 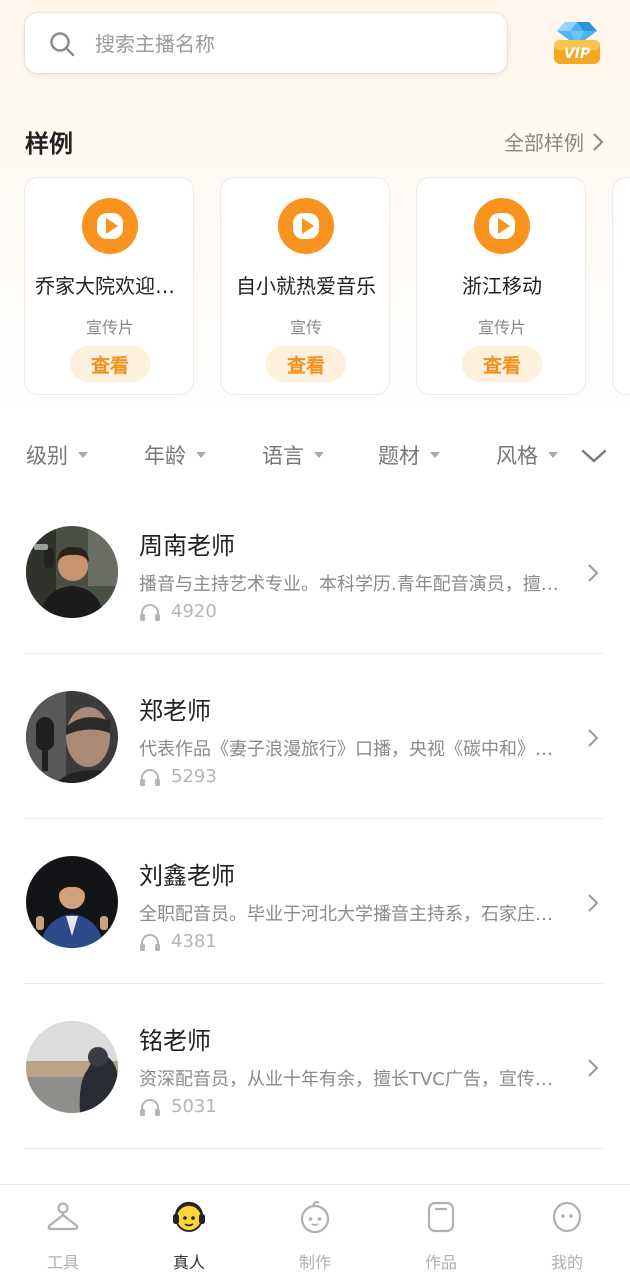 I want to click on play-count-value: 5293, so click(x=194, y=776).